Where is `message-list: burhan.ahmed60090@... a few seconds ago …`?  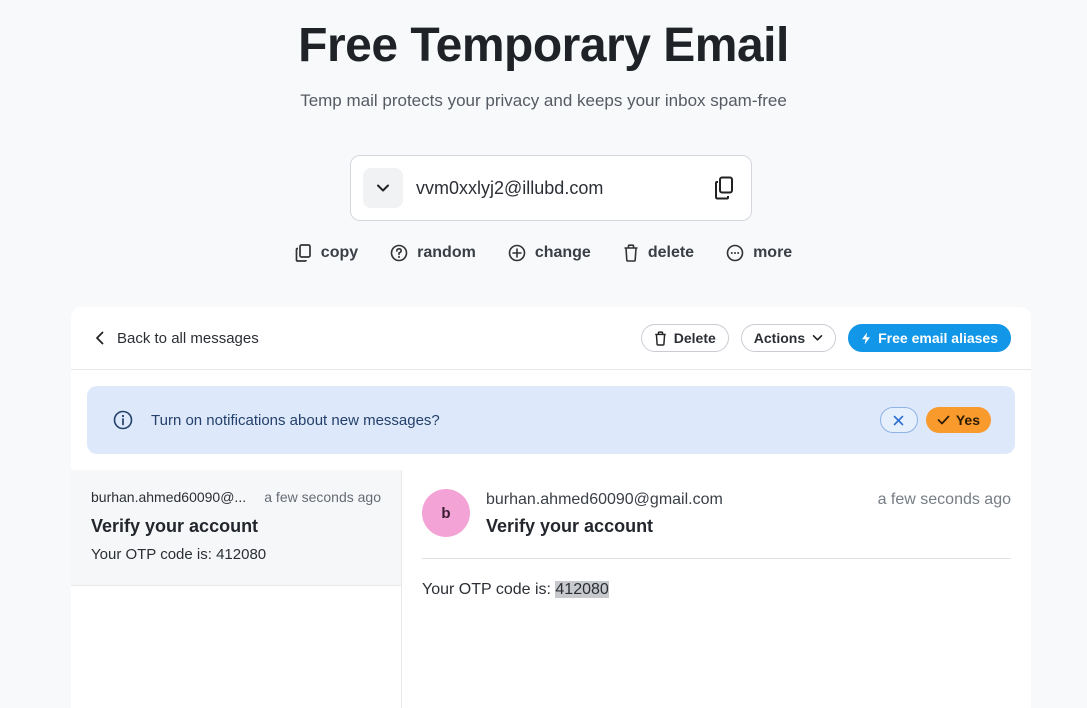
message-list: burhan.ahmed60090@... a few seconds ago … is located at coordinates (236, 589).